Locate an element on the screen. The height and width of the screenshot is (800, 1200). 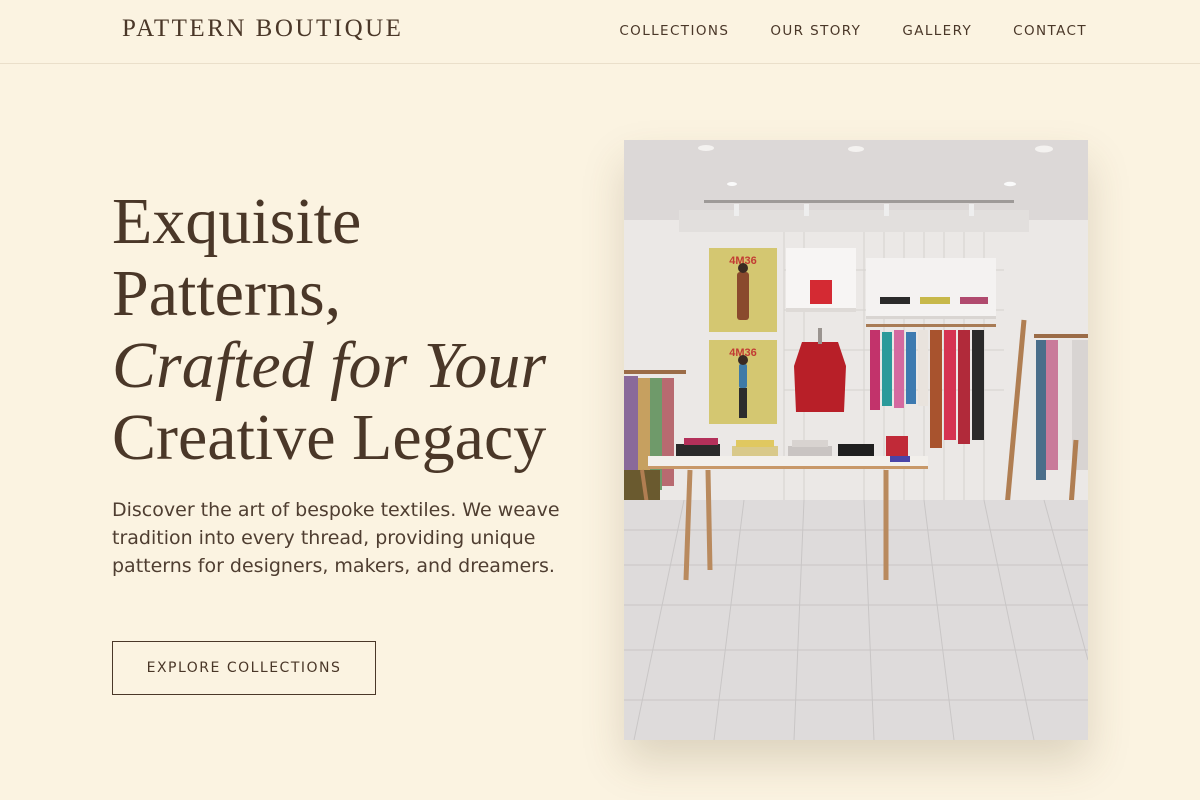
nav-link-gallery: GALLERY is located at coordinates (937, 31).